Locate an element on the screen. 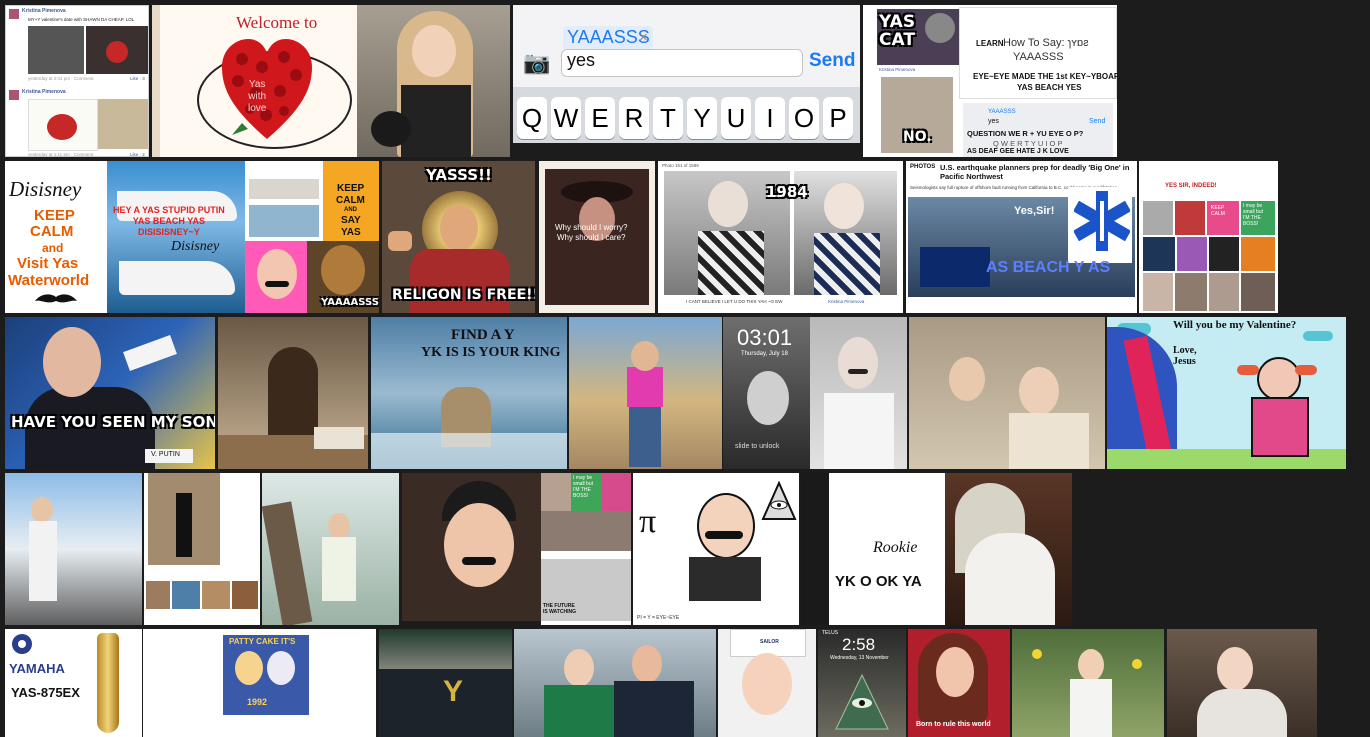 The image size is (1370, 737). eye-pyramid-icon is located at coordinates (779, 500).